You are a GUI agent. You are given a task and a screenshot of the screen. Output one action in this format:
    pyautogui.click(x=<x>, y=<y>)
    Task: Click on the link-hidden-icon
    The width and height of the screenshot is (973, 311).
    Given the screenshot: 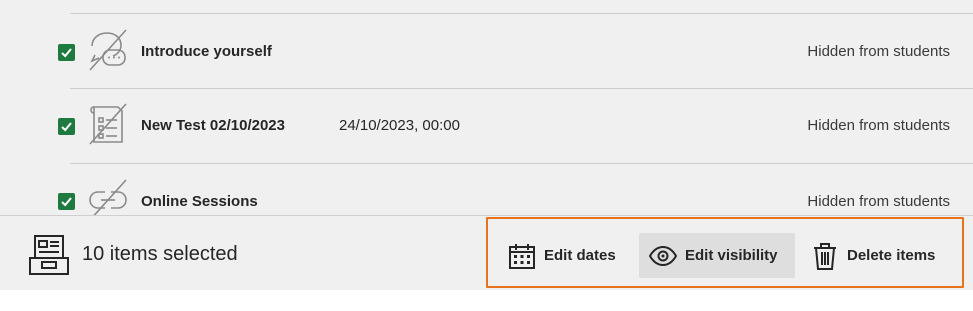 What is the action you would take?
    pyautogui.click(x=108, y=196)
    